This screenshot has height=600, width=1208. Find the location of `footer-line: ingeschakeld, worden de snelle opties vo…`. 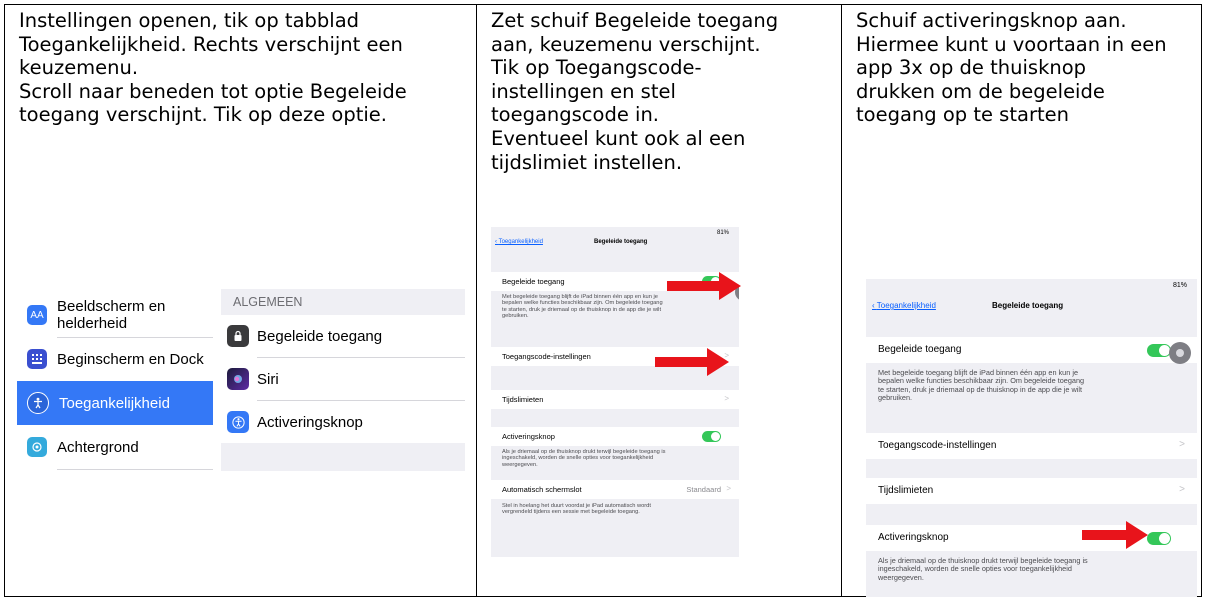

footer-line: ingeschakeld, worden de snelle opties vo… is located at coordinates (578, 458).